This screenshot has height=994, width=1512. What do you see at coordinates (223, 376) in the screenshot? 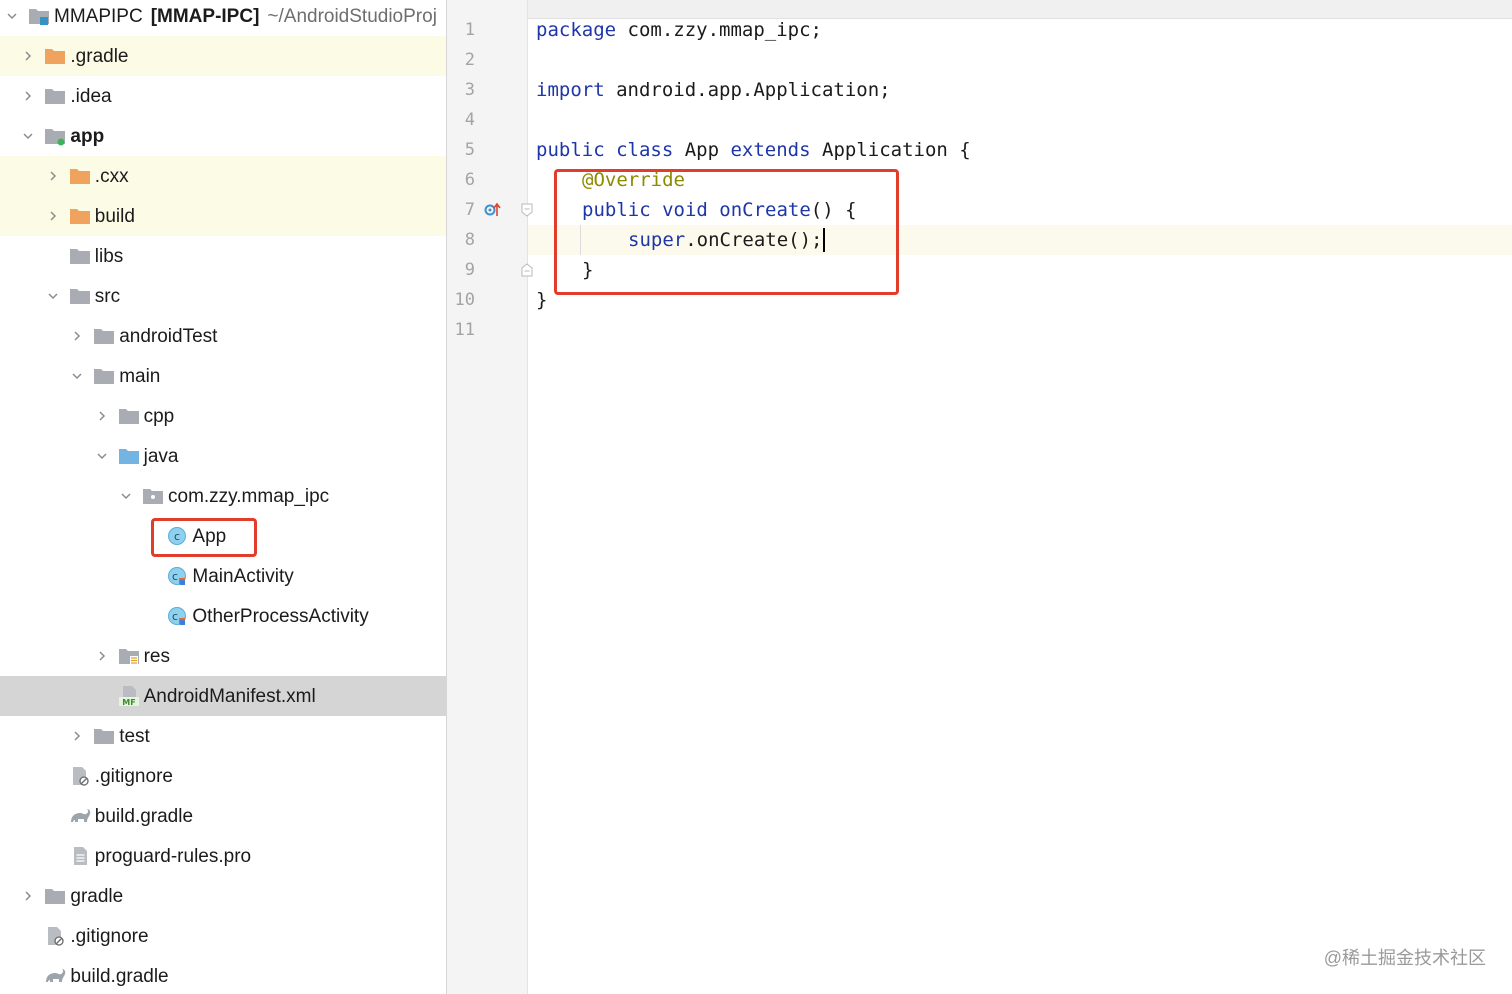
I see `tree-item-main: main` at bounding box center [223, 376].